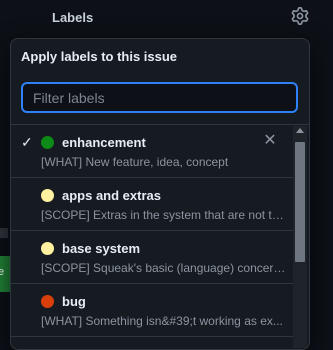  Describe the element at coordinates (300, 130) in the screenshot. I see `scroll-up-arrow-icon` at that location.